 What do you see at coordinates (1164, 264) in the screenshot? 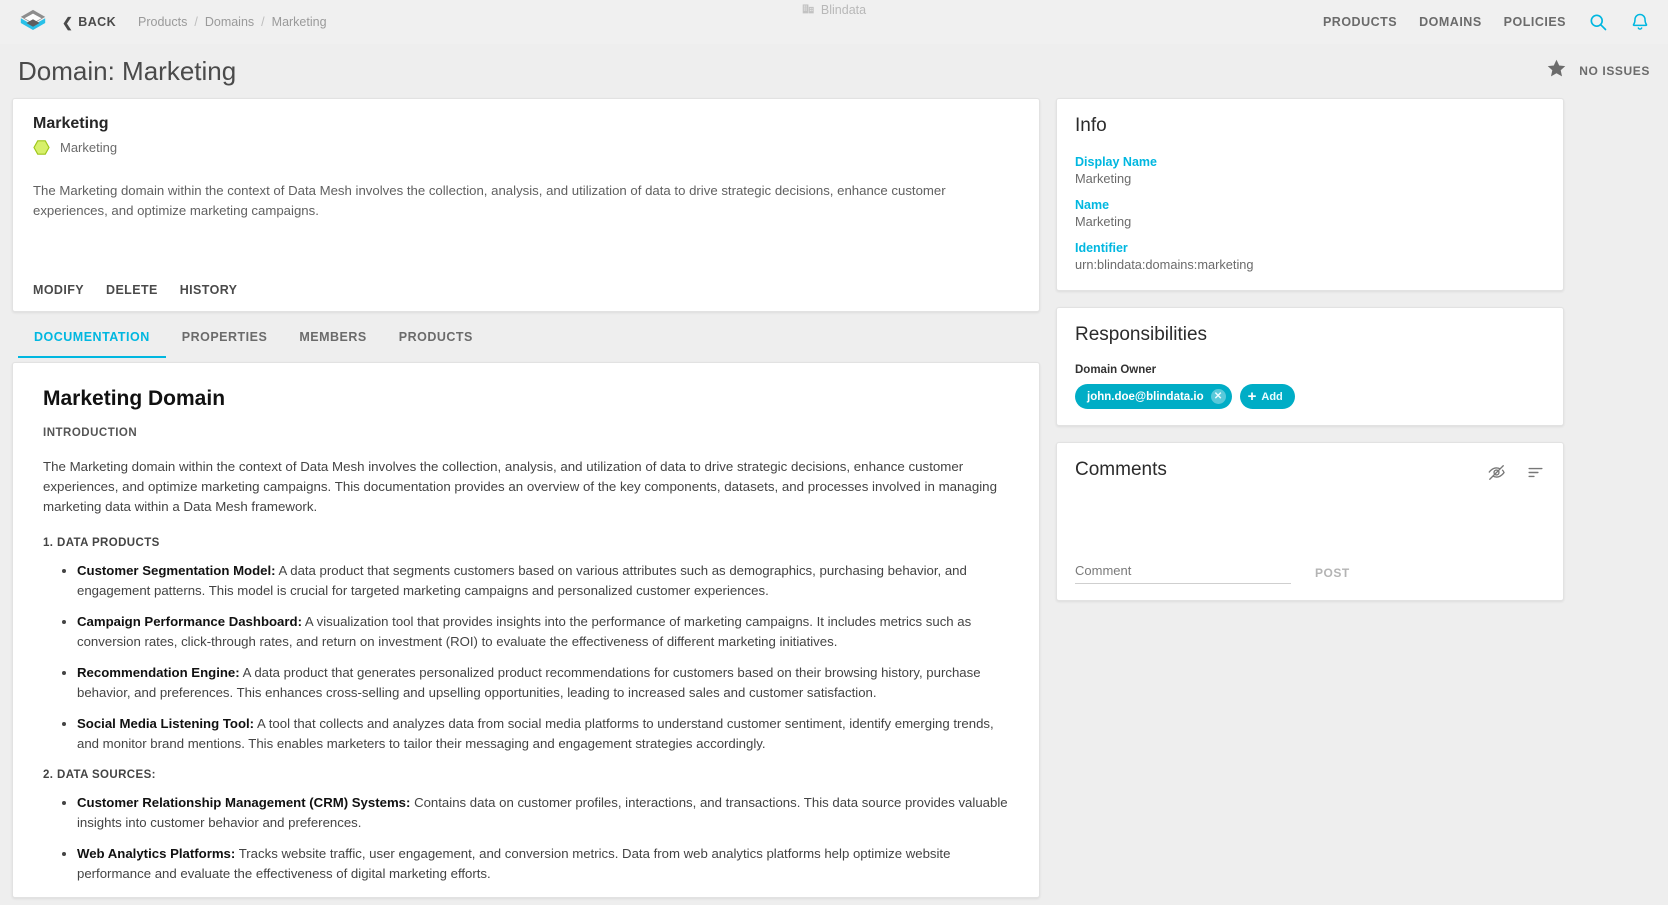
I see `field-value-identifier: urn:blindata:domains:marketing` at bounding box center [1164, 264].